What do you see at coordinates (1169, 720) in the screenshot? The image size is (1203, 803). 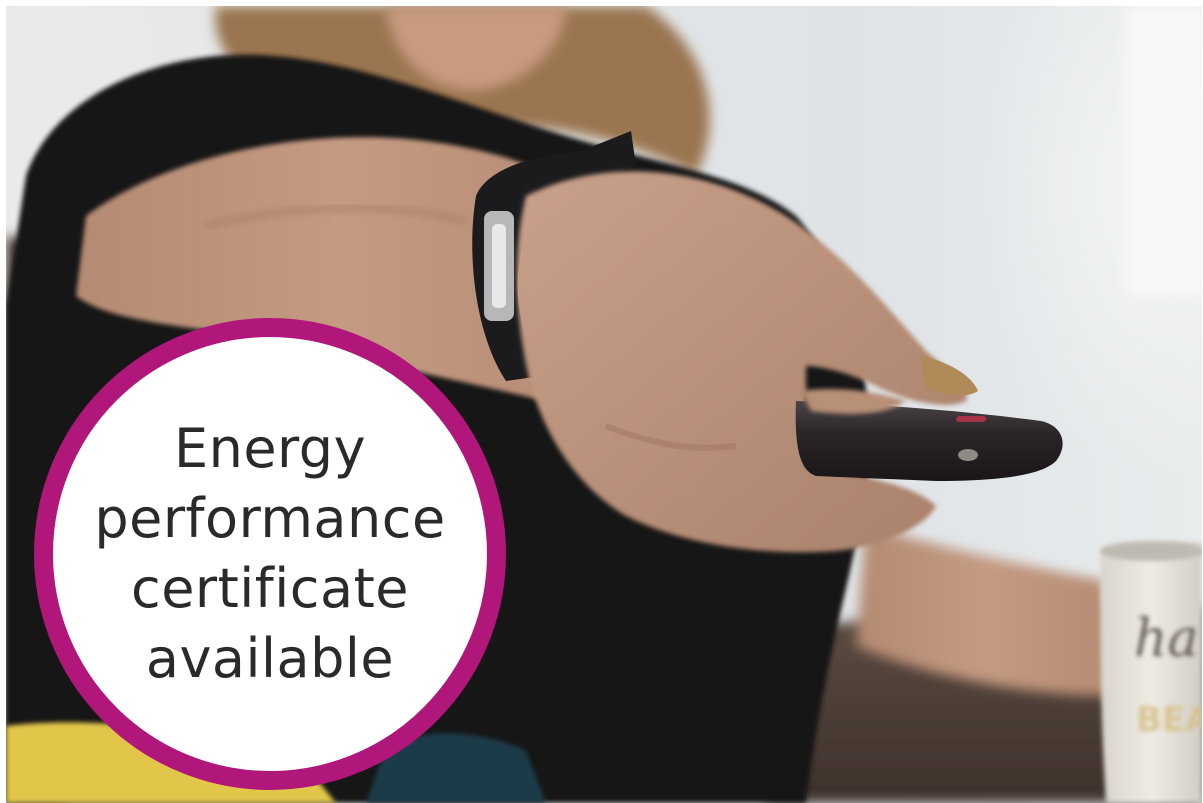 I see `mug-text-bottom: BEAU` at bounding box center [1169, 720].